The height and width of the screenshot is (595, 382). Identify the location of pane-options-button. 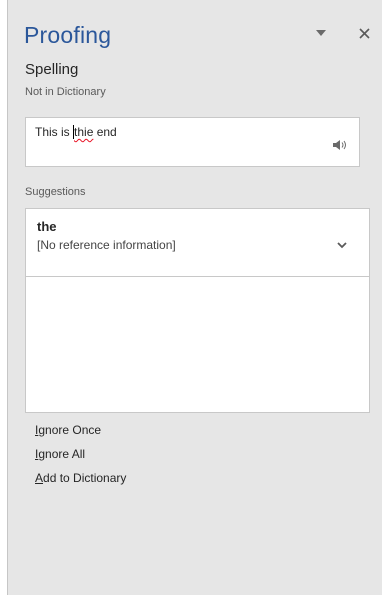
(321, 33).